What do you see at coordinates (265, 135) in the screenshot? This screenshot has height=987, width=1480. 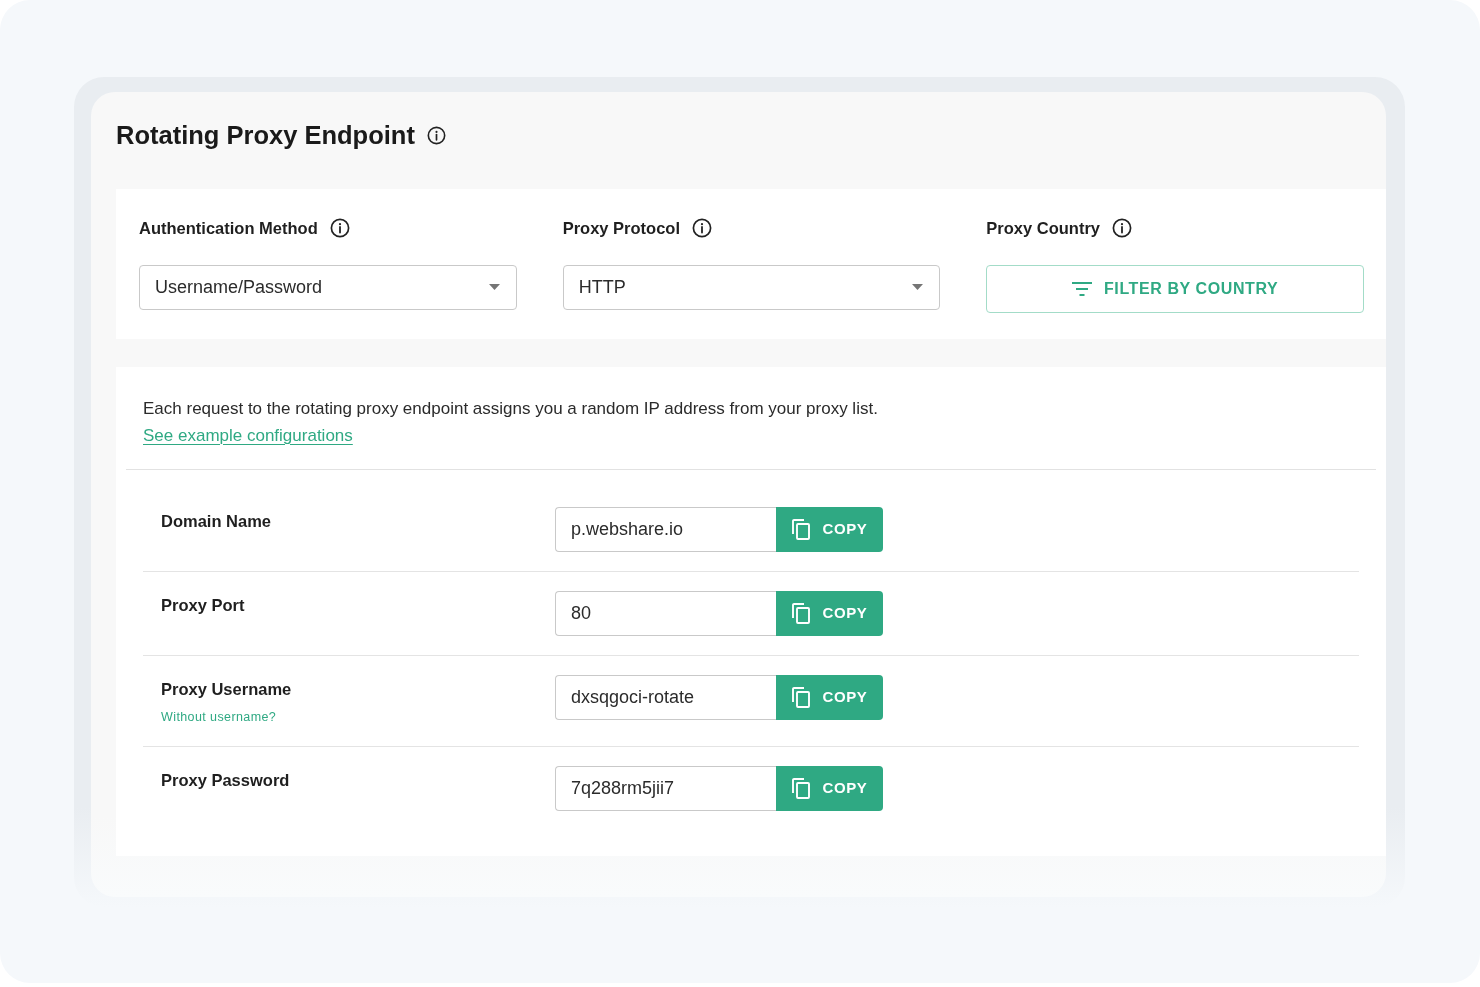 I see `card-title: Rotating Proxy Endpoint` at bounding box center [265, 135].